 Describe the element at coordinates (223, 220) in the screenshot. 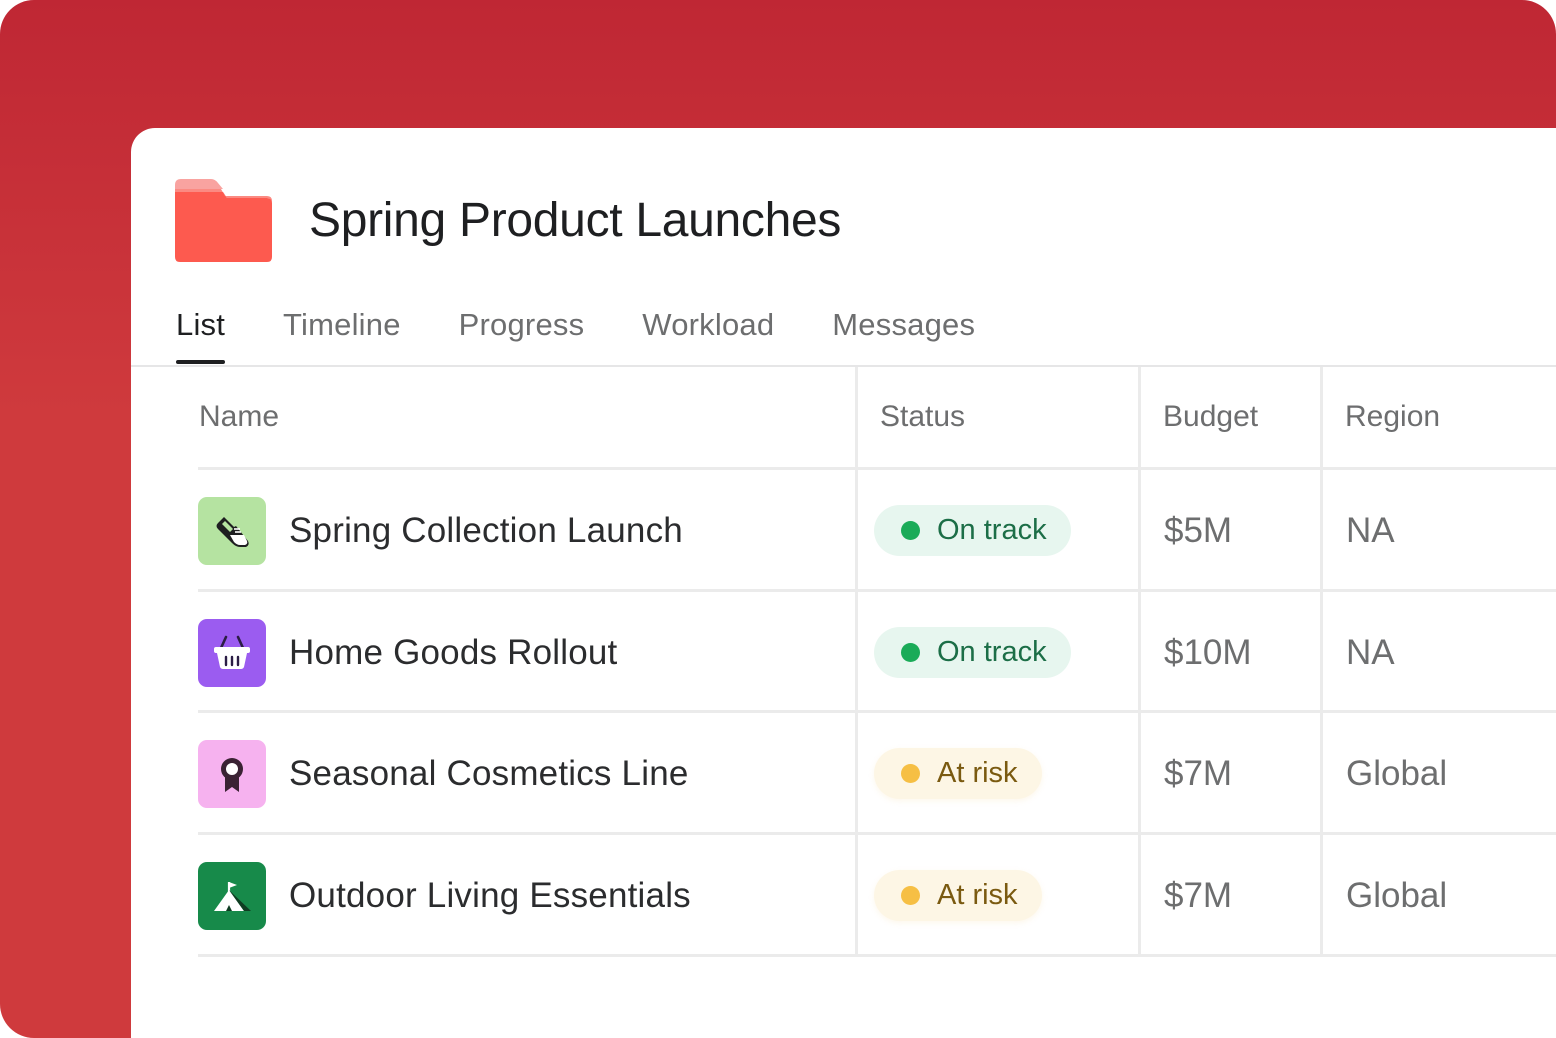

I see `folder-icon` at that location.